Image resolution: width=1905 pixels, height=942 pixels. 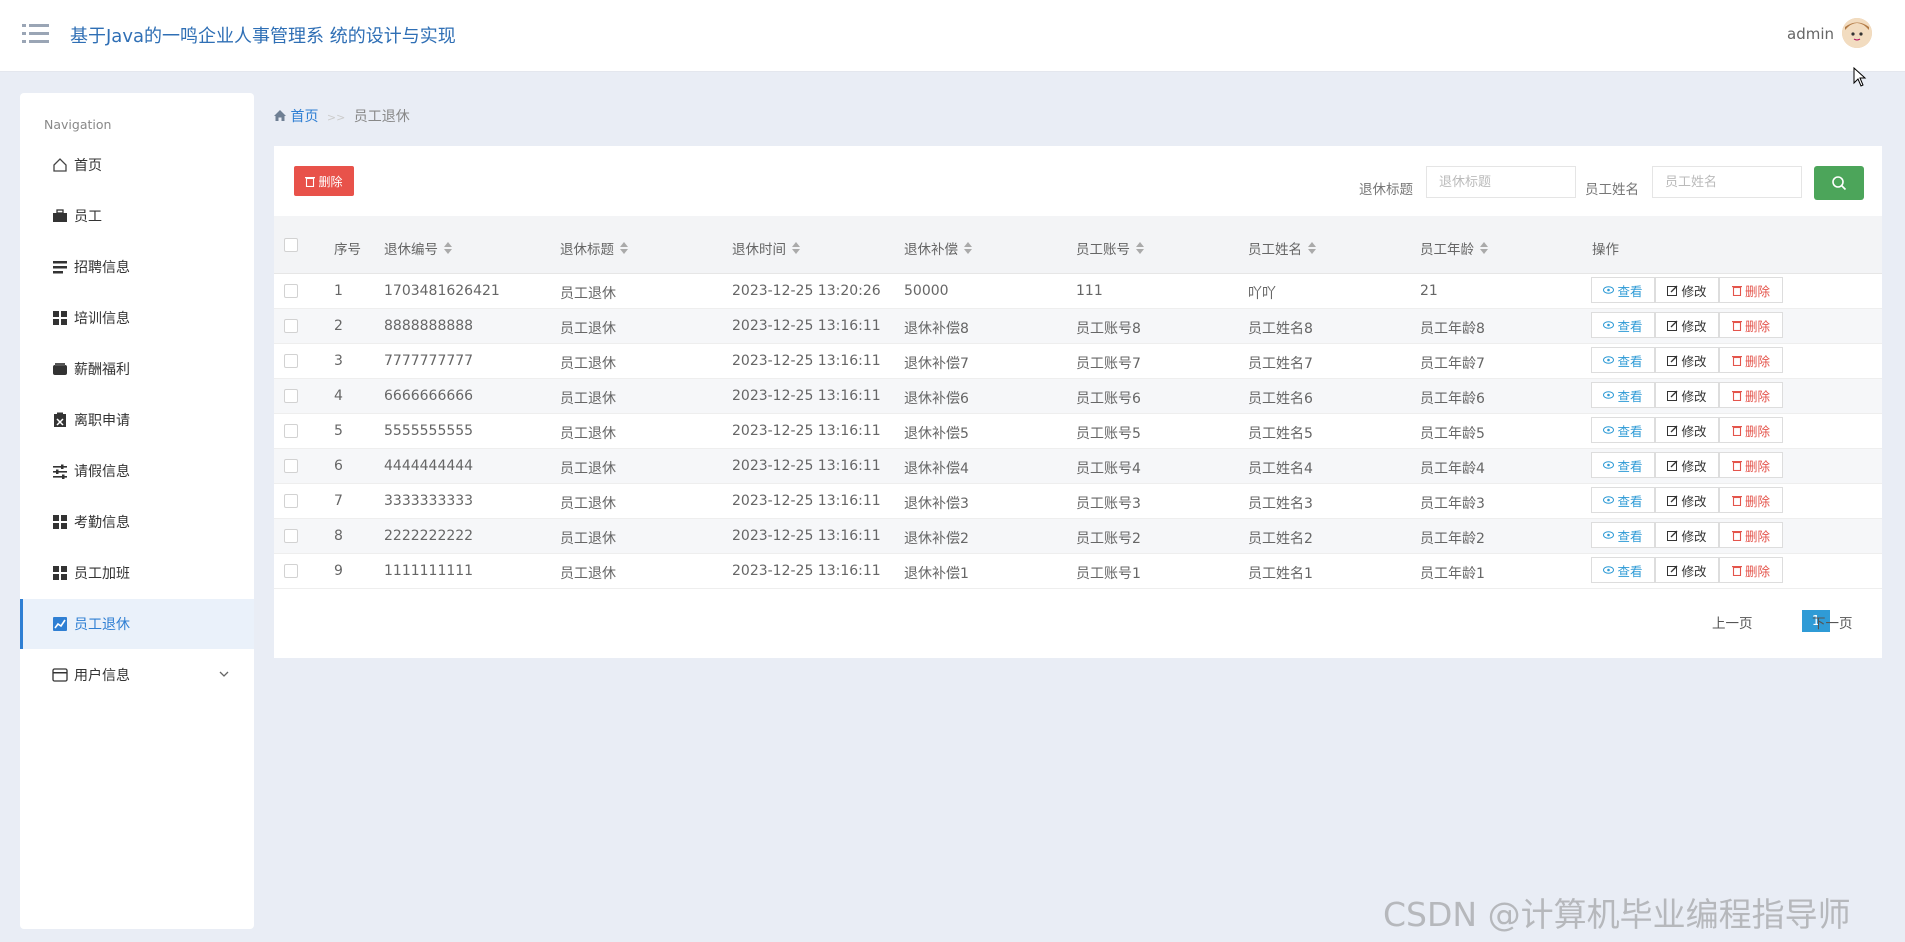 What do you see at coordinates (137, 420) in the screenshot?
I see `sidebar-item-resignation: 离职申请` at bounding box center [137, 420].